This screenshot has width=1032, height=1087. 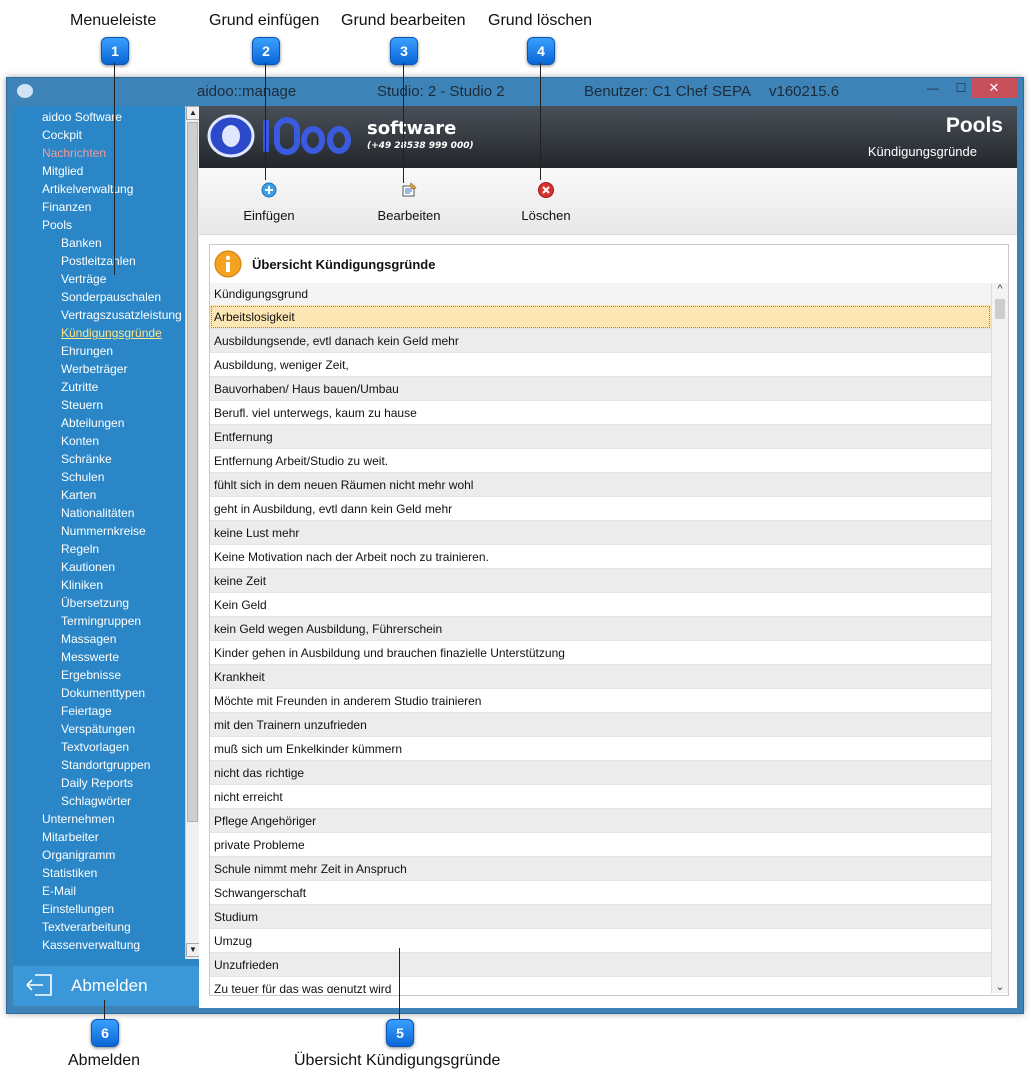 What do you see at coordinates (95, 747) in the screenshot?
I see `sidebar-item: Textvorlagen` at bounding box center [95, 747].